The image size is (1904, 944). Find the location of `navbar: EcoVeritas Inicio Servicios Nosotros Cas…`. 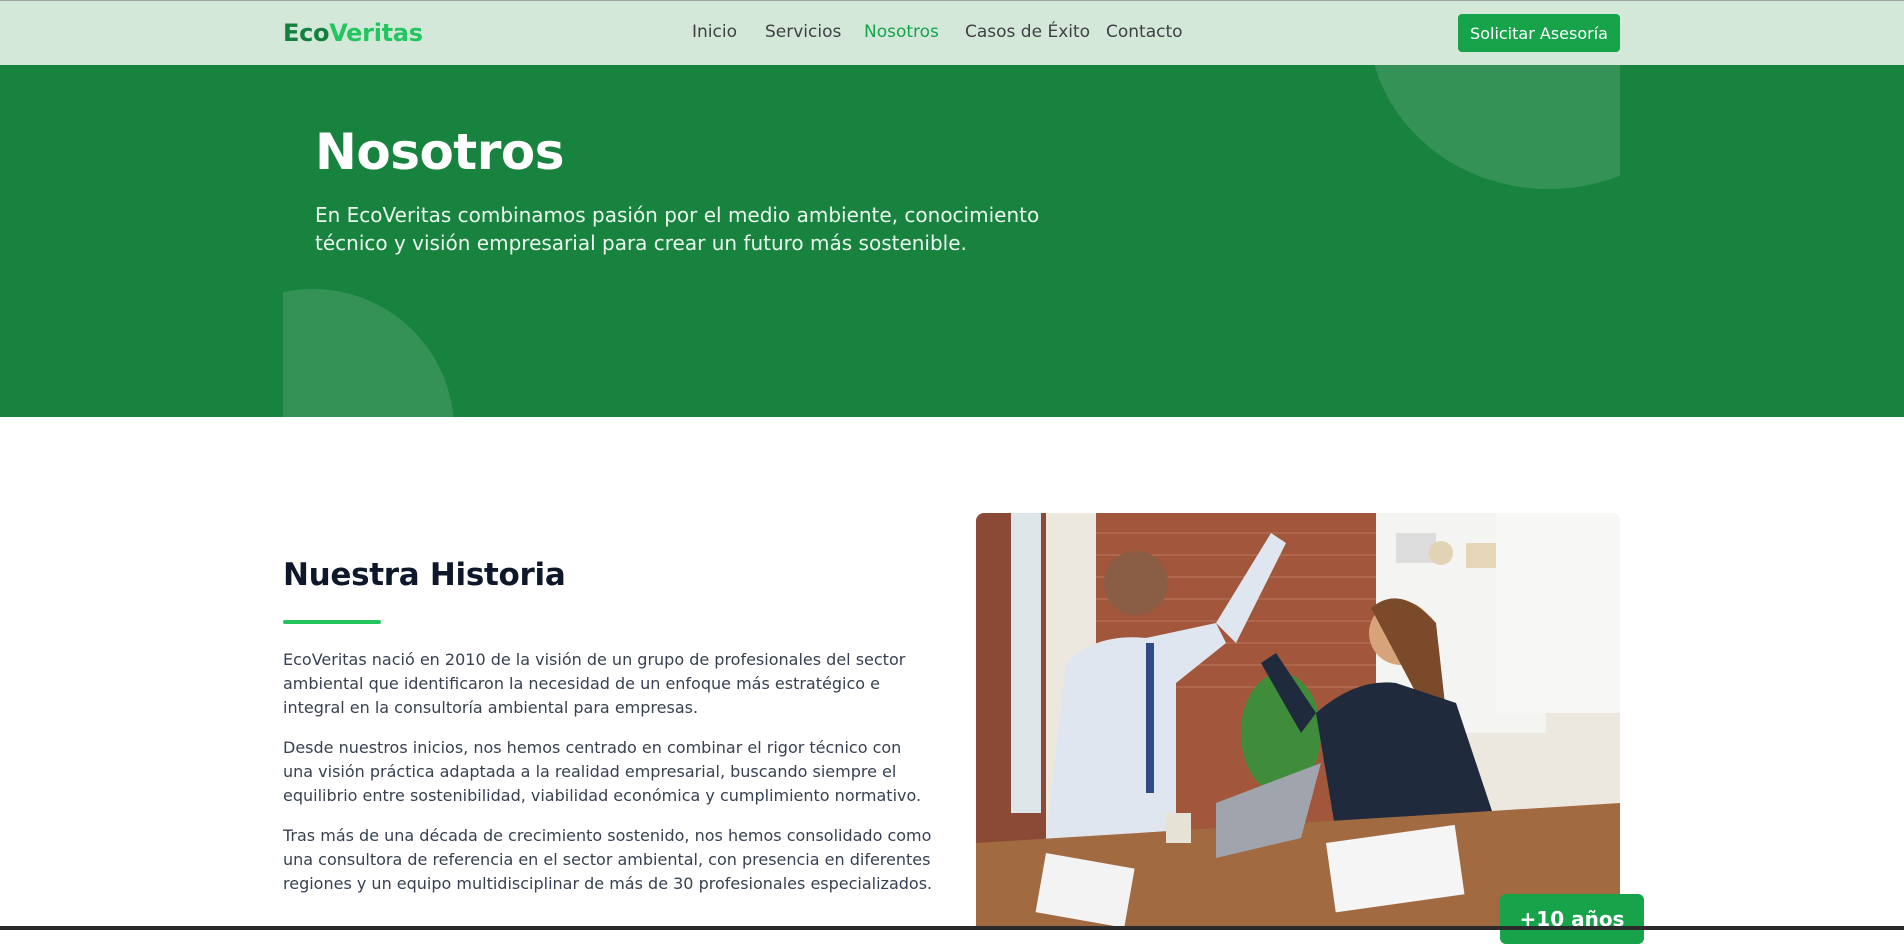

navbar: EcoVeritas Inicio Servicios Nosotros Cas… is located at coordinates (952, 33).